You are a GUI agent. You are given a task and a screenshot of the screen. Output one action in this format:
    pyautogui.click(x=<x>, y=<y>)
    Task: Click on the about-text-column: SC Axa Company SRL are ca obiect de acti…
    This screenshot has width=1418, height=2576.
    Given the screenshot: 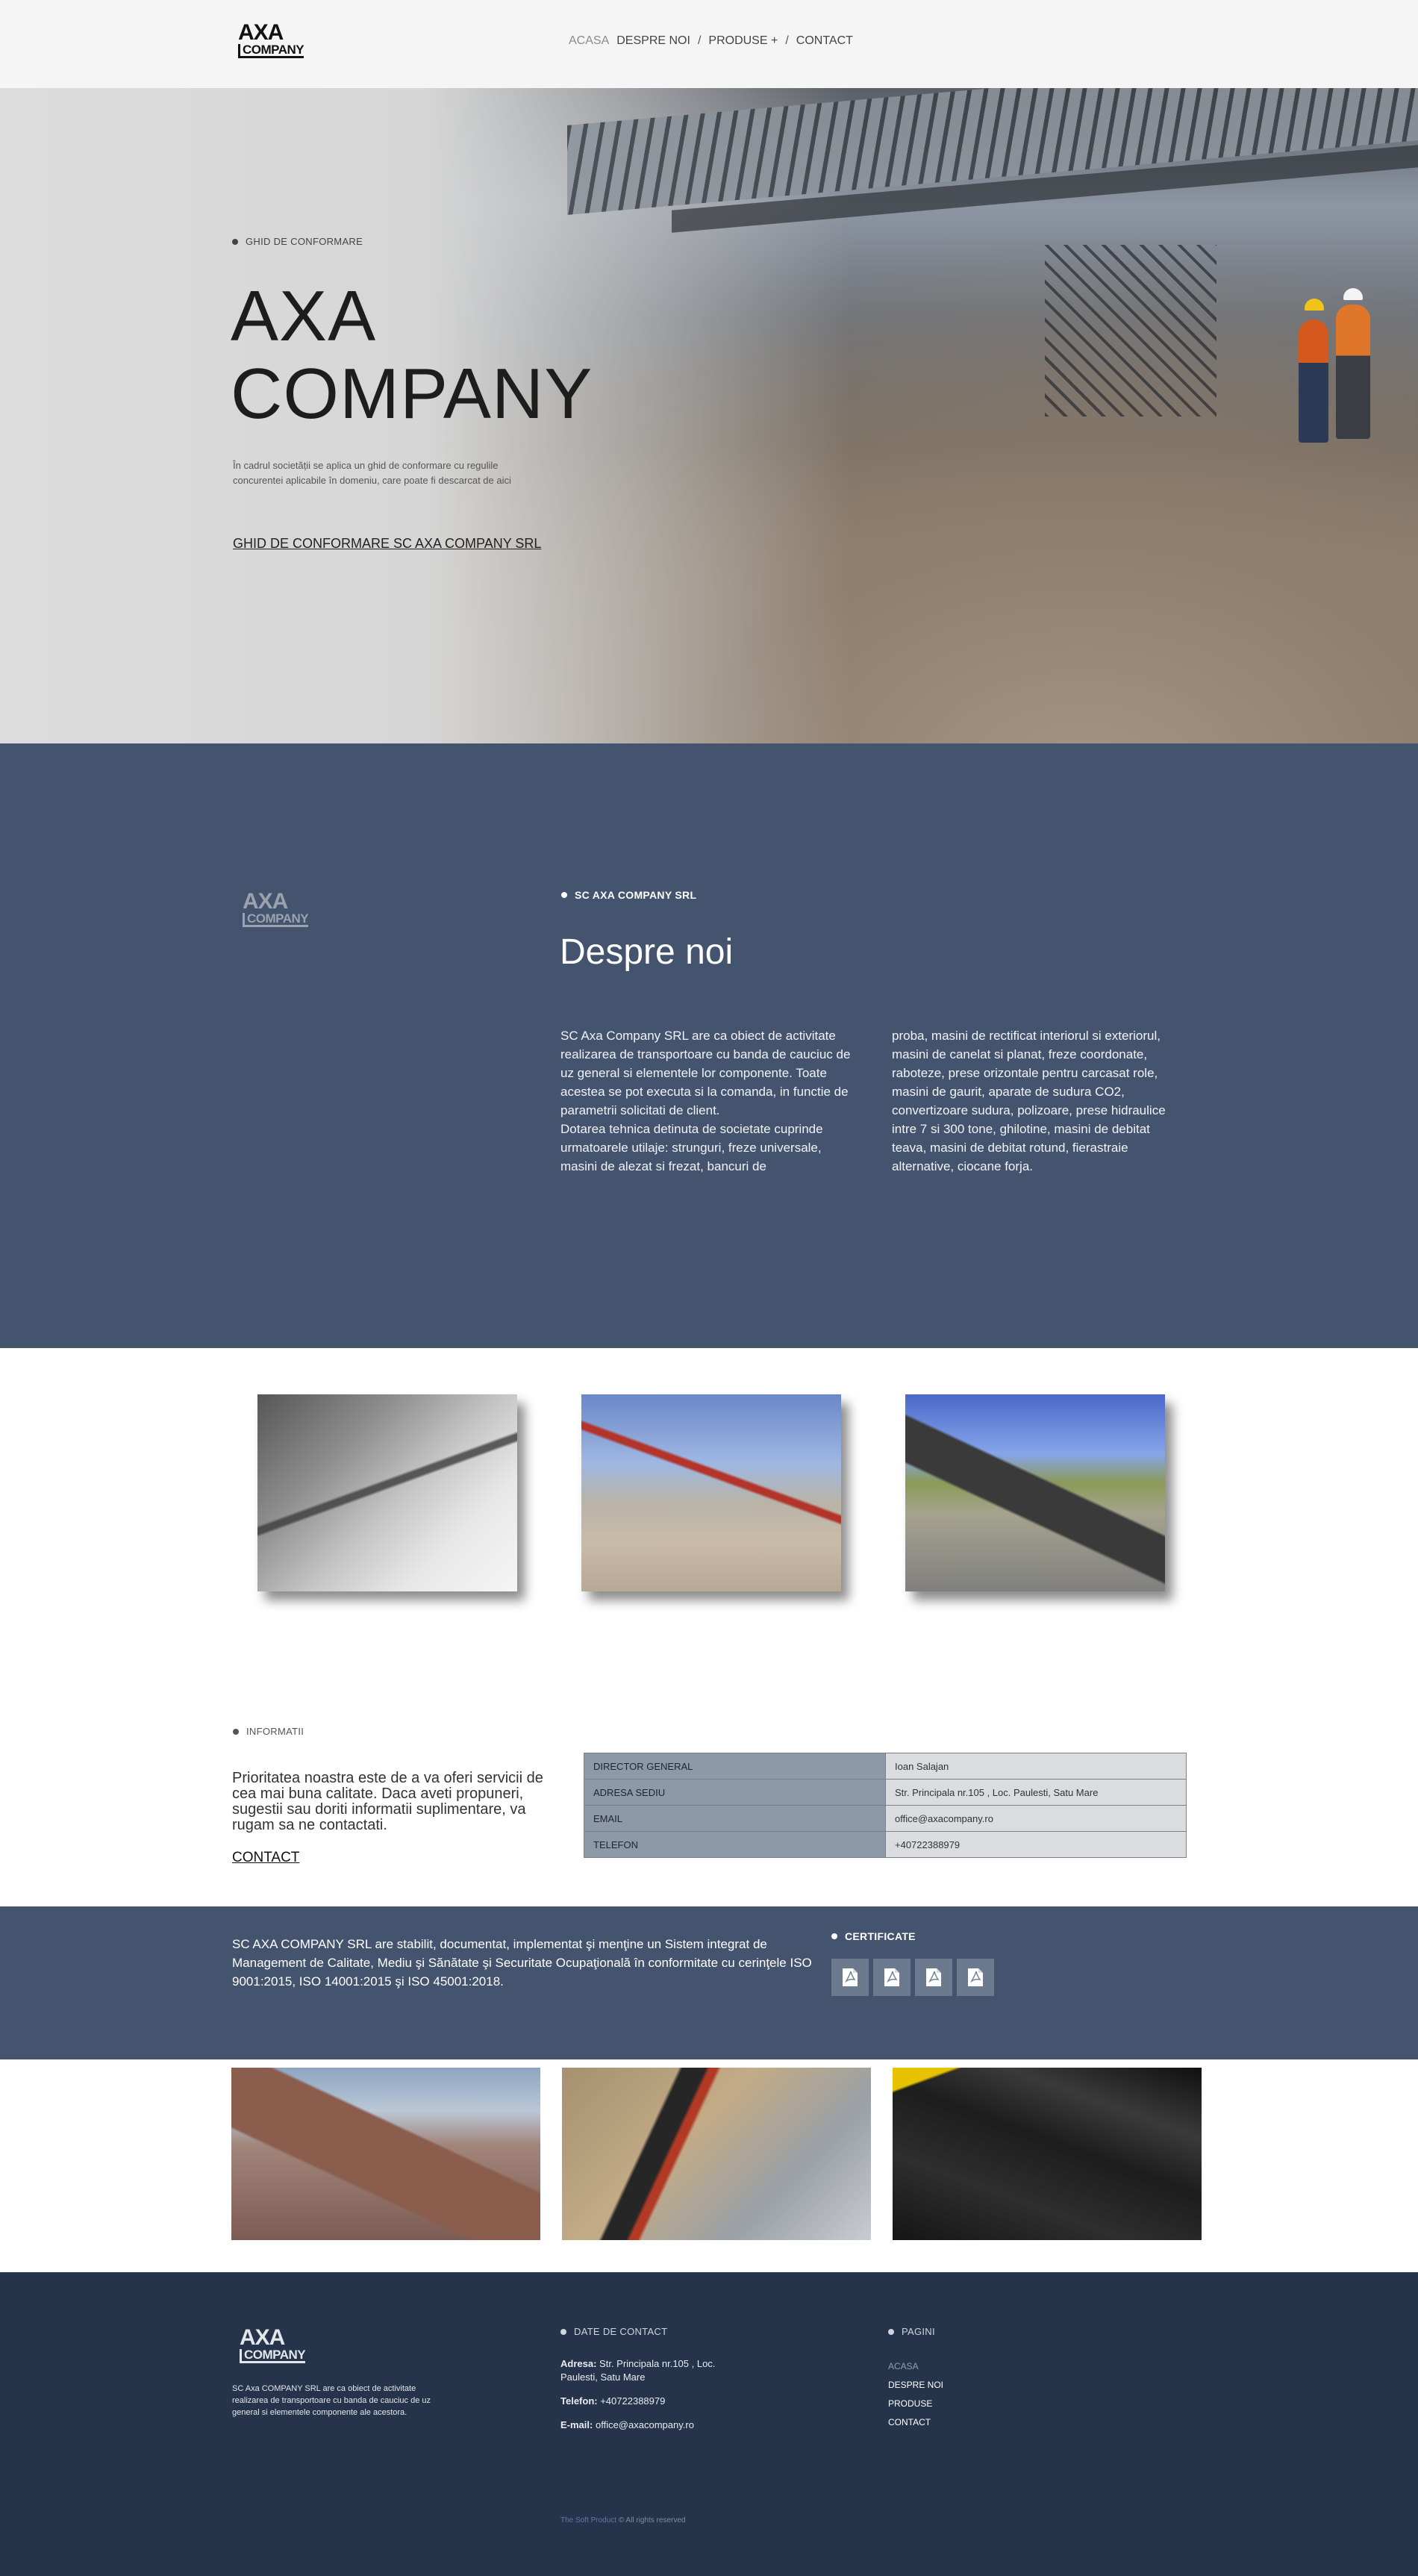 What is the action you would take?
    pyautogui.click(x=705, y=1101)
    